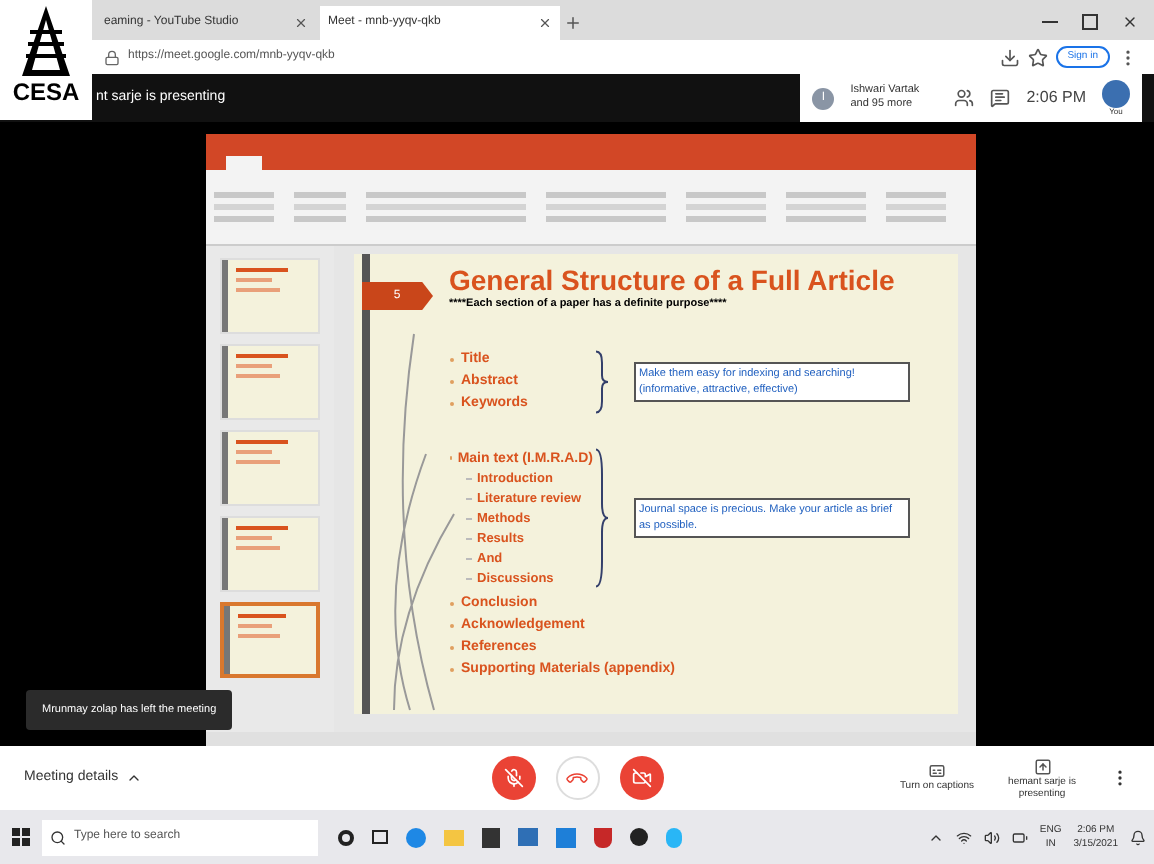  I want to click on present-icon, so click(1042, 766).